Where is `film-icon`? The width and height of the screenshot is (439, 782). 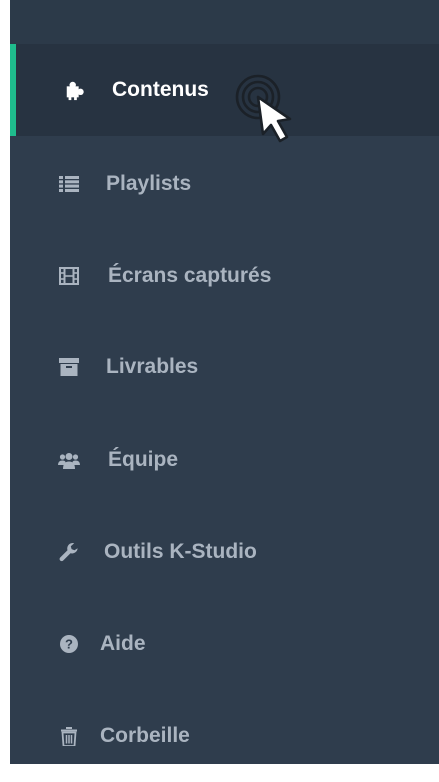 film-icon is located at coordinates (69, 276).